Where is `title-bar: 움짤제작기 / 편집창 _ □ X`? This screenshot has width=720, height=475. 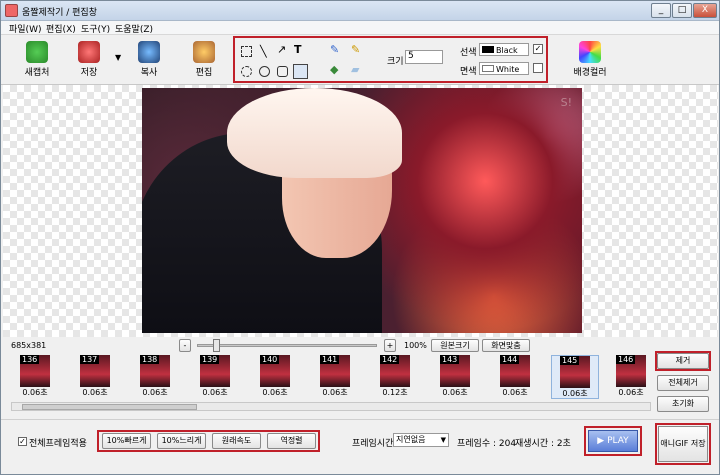
title-bar: 움짤제작기 / 편집창 _ □ X is located at coordinates (360, 11).